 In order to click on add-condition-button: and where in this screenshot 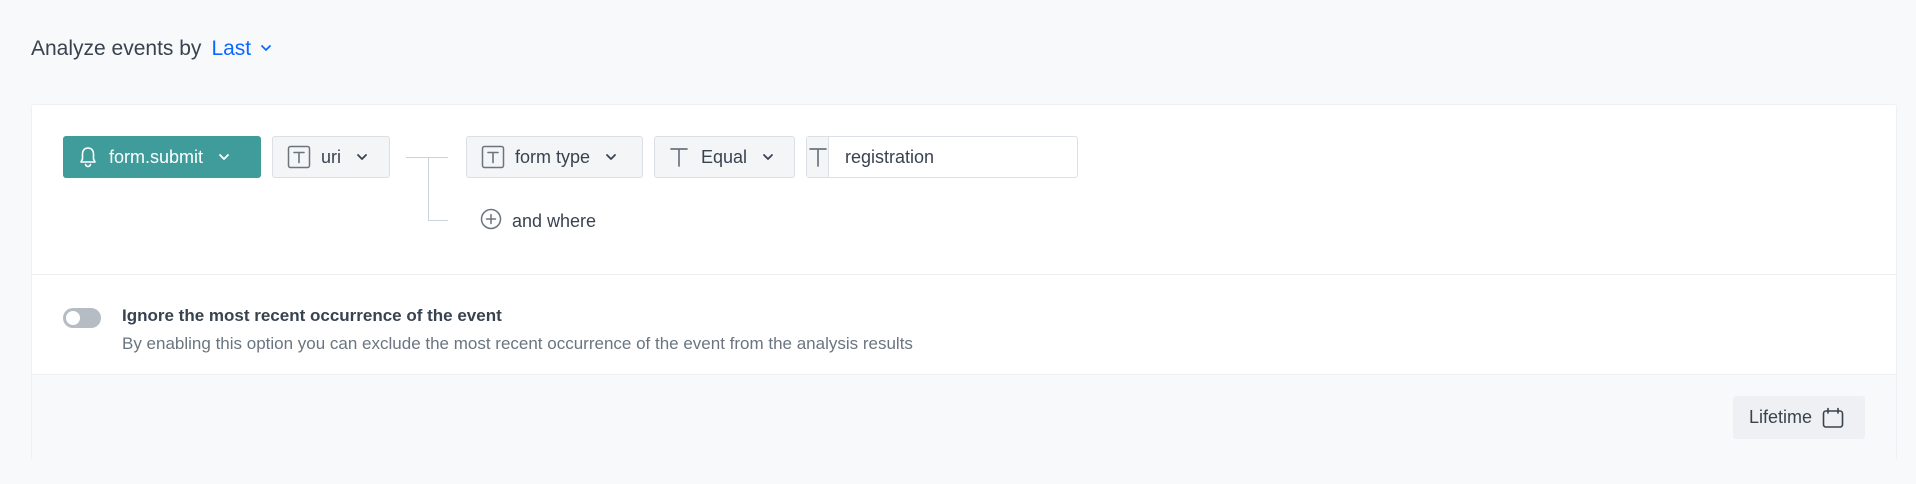, I will do `click(538, 221)`.